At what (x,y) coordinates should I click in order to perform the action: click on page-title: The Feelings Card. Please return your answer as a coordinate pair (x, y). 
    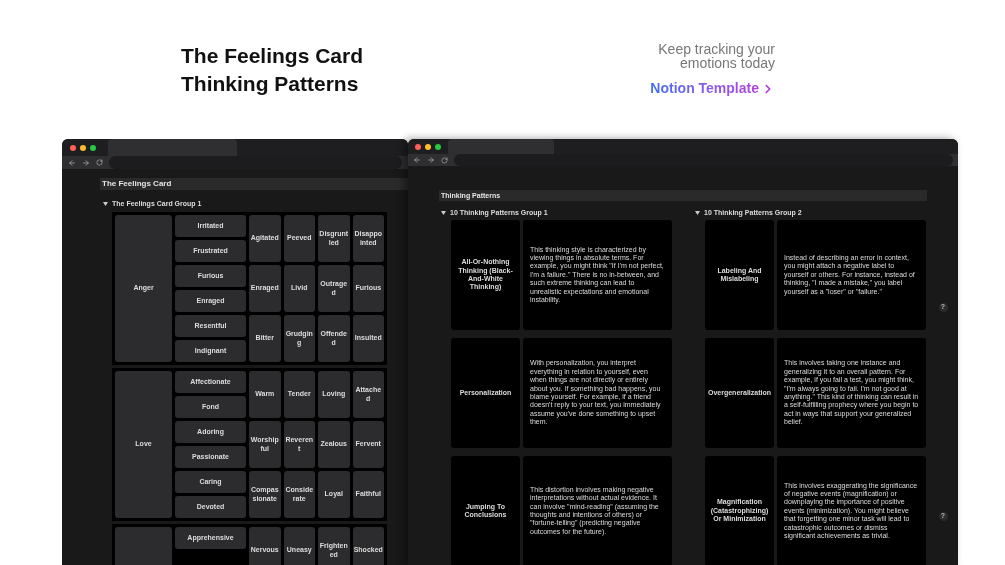
    Looking at the image, I should click on (254, 184).